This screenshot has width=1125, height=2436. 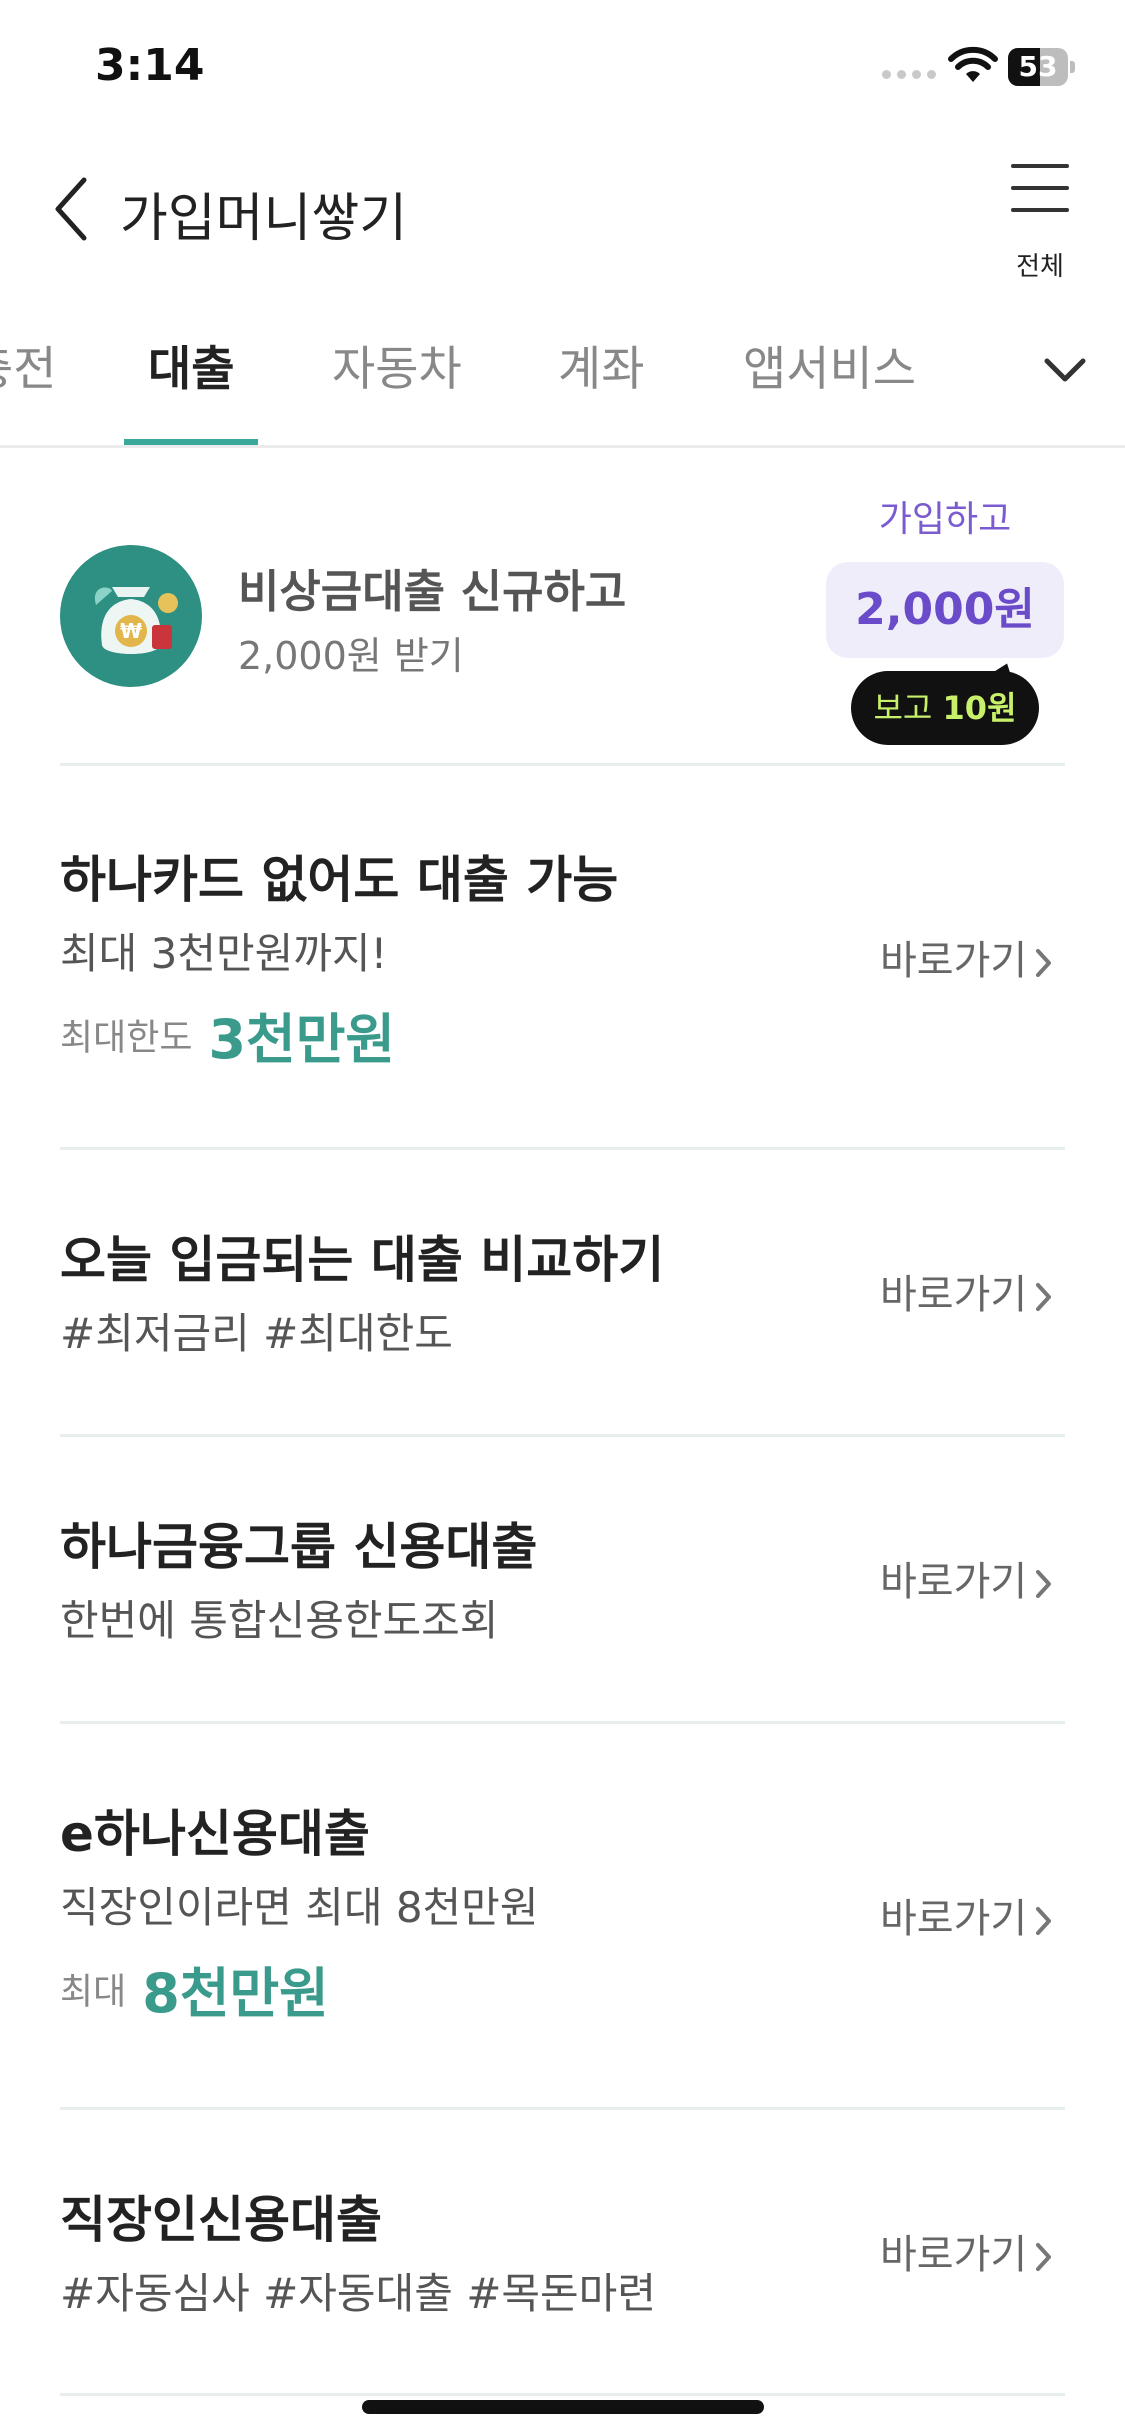 What do you see at coordinates (339, 880) in the screenshot?
I see `item-title: 하나카드 없어도 대출 가능` at bounding box center [339, 880].